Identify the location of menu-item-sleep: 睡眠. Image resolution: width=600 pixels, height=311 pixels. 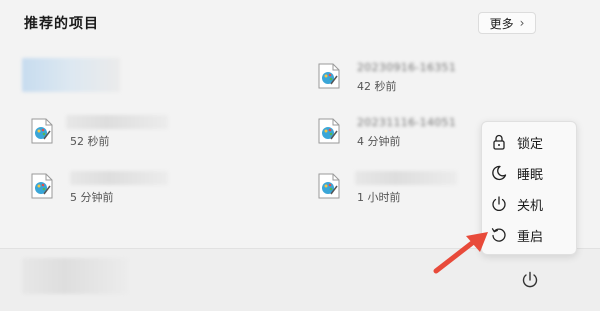
(530, 173).